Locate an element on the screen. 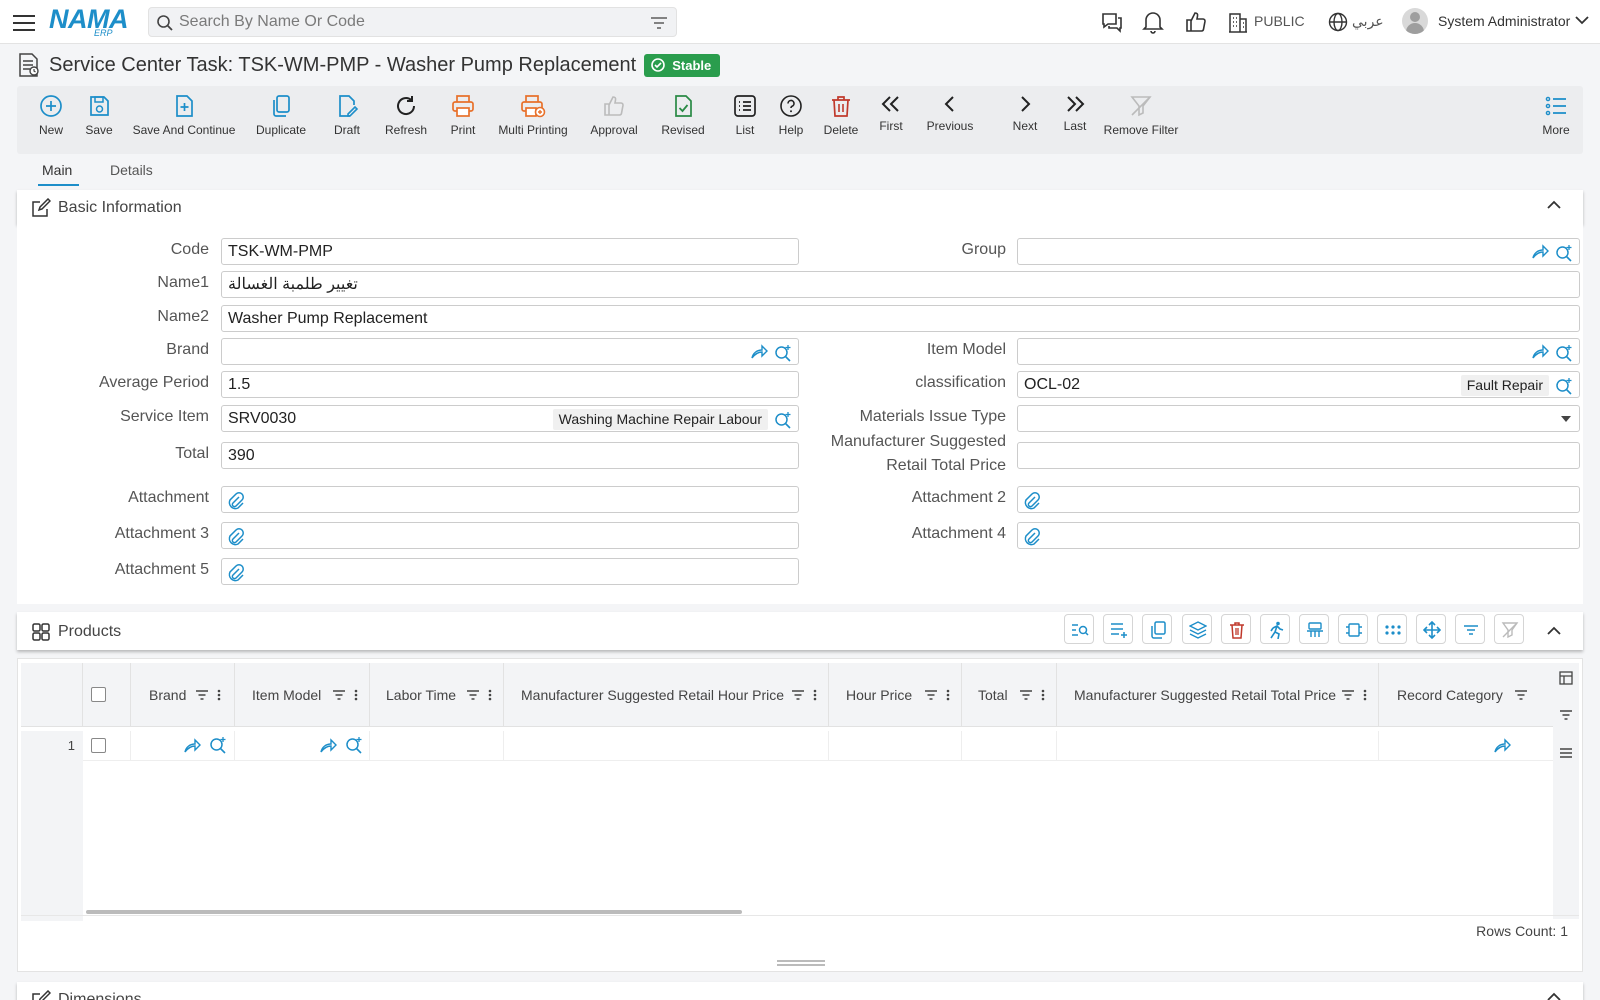 The height and width of the screenshot is (1000, 1600). name2-field: Washer Pump Replacement is located at coordinates (900, 318).